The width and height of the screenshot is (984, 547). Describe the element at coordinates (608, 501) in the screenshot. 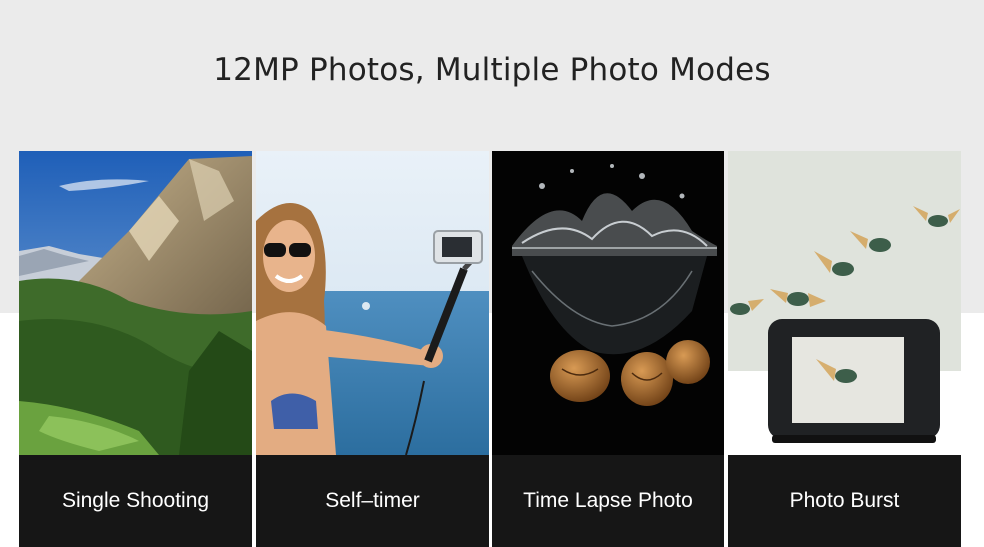

I see `mode-label-time-lapse-photo: Time Lapse Photo` at that location.